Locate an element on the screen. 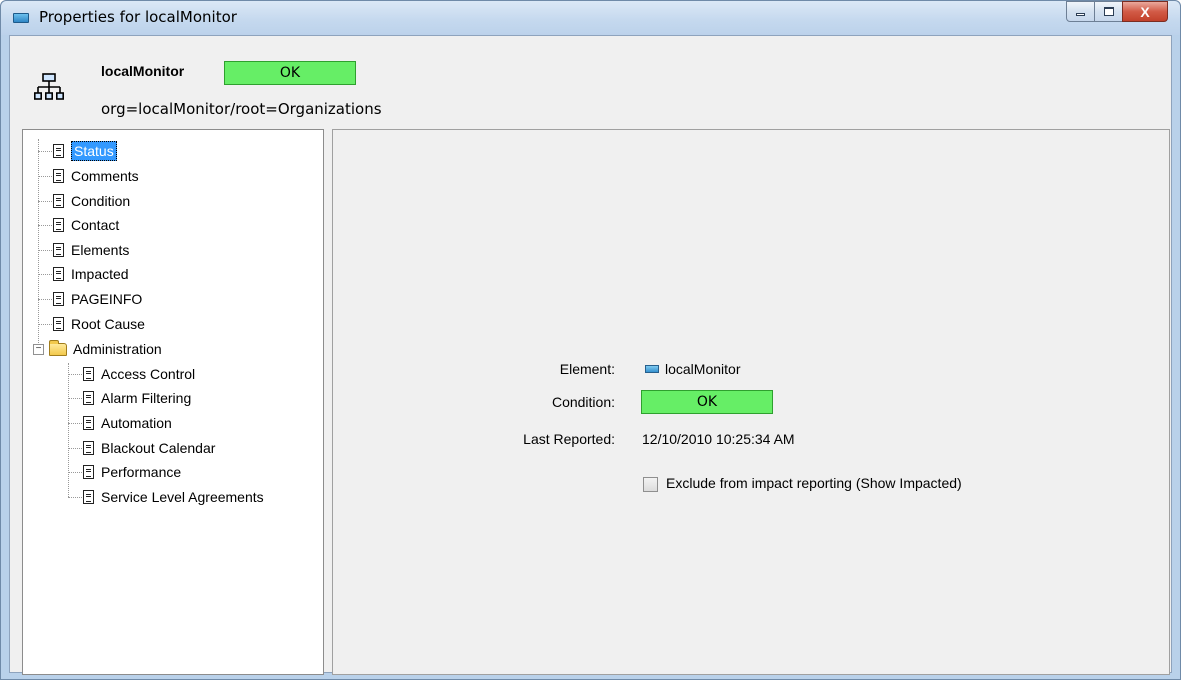 The image size is (1181, 680). tree-item-impacted: Impacted is located at coordinates (91, 274).